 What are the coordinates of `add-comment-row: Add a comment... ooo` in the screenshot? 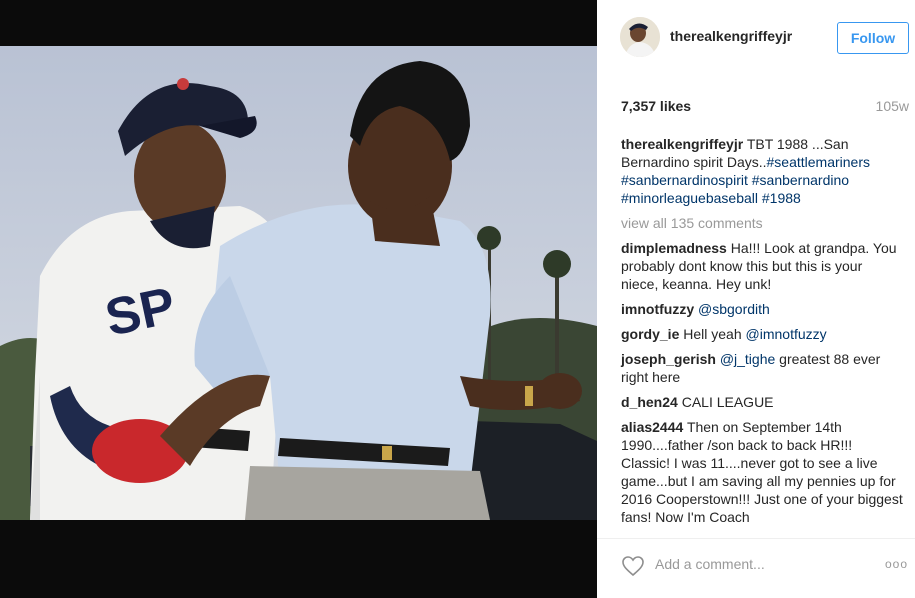 It's located at (756, 568).